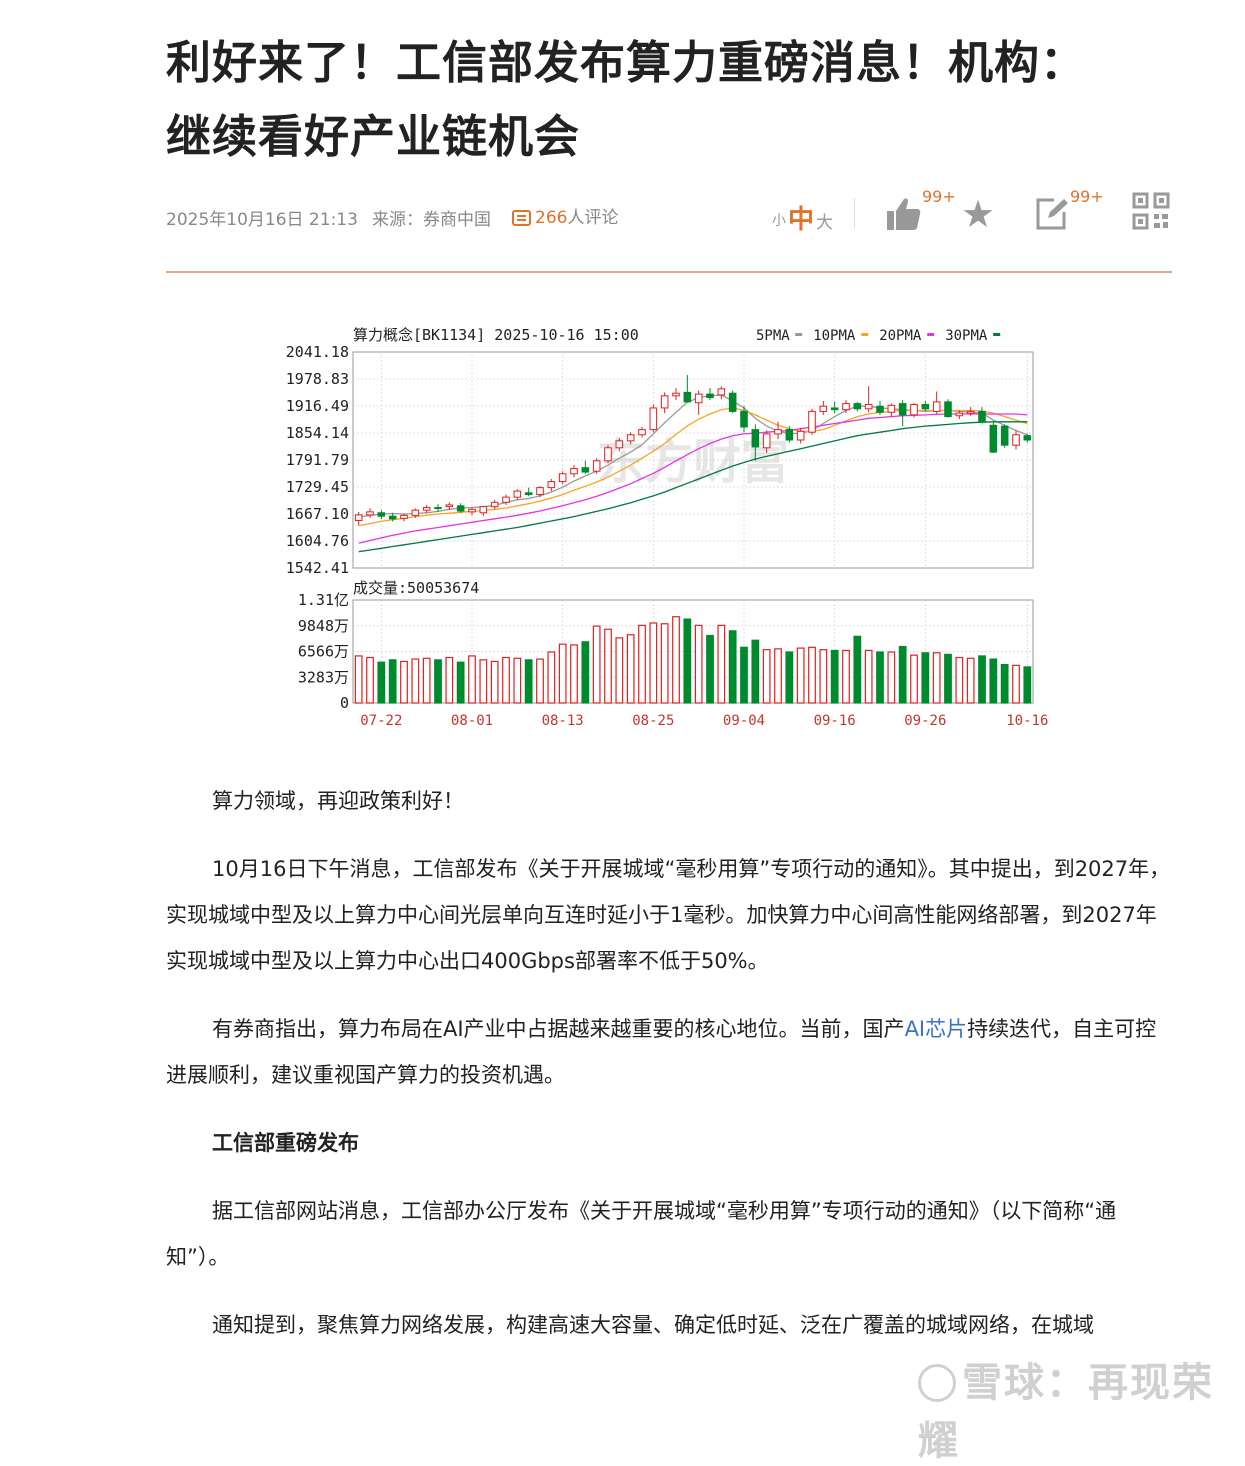  What do you see at coordinates (1151, 211) in the screenshot?
I see `qr-code-icon` at bounding box center [1151, 211].